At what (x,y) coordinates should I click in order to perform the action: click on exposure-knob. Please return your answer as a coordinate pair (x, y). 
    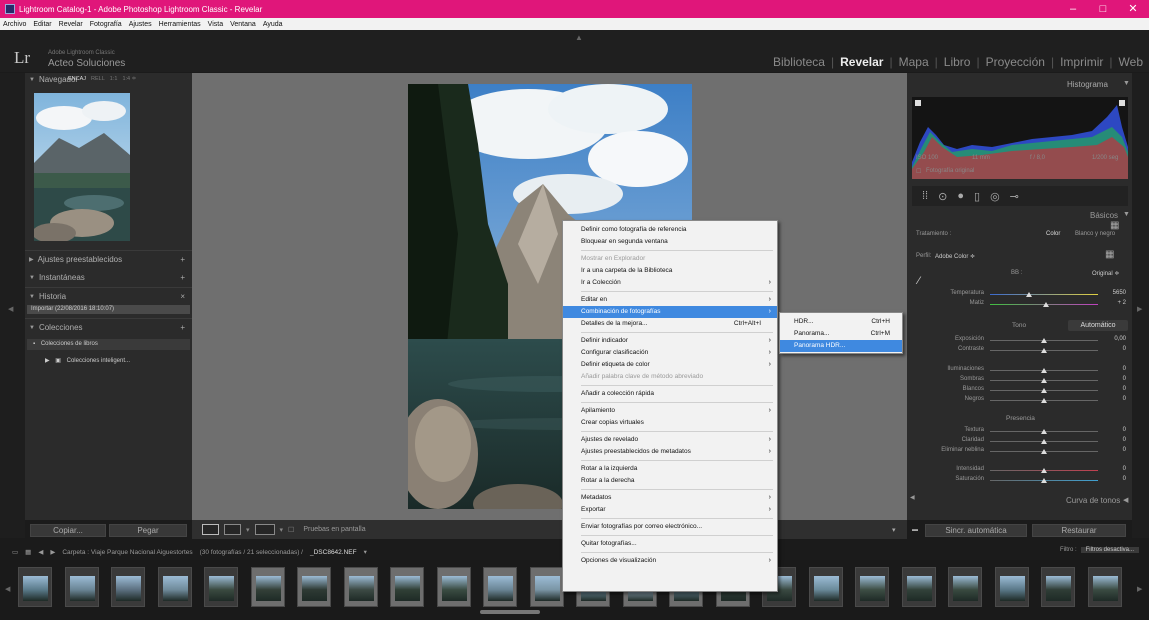
    Looking at the image, I should click on (1044, 340).